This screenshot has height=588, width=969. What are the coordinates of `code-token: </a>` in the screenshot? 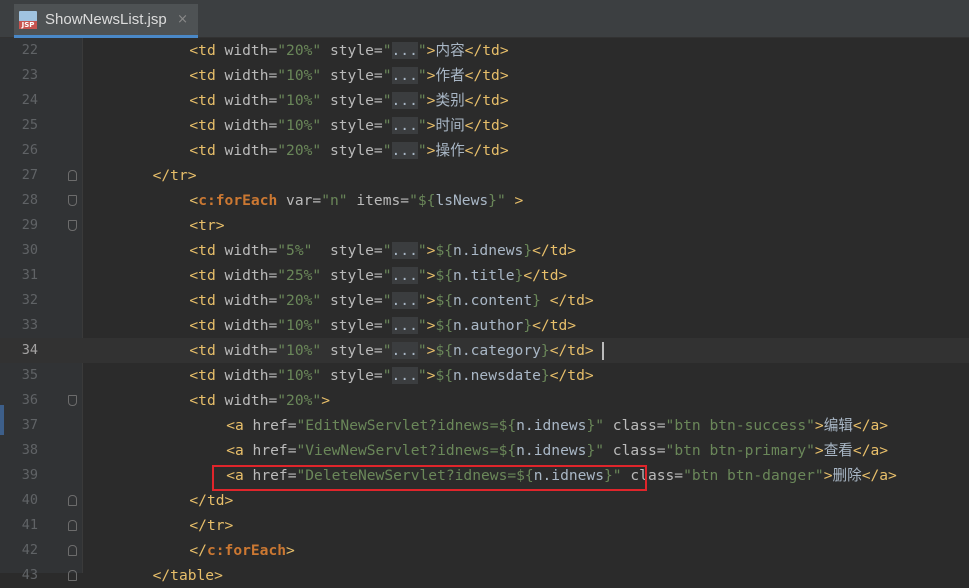 It's located at (870, 425).